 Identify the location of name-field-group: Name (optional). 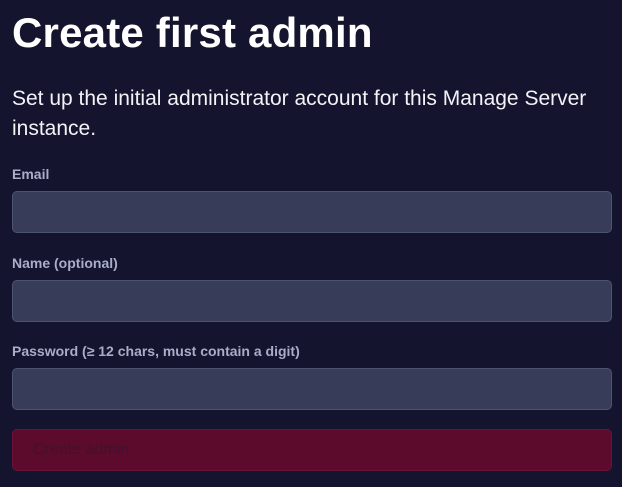
(312, 288).